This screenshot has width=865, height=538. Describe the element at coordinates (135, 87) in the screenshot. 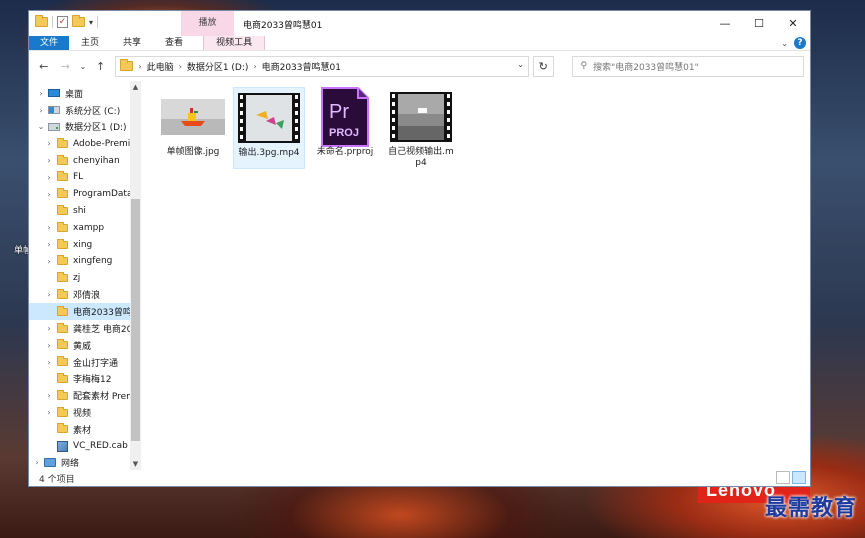

I see `scroll-up-icon: ▲` at that location.